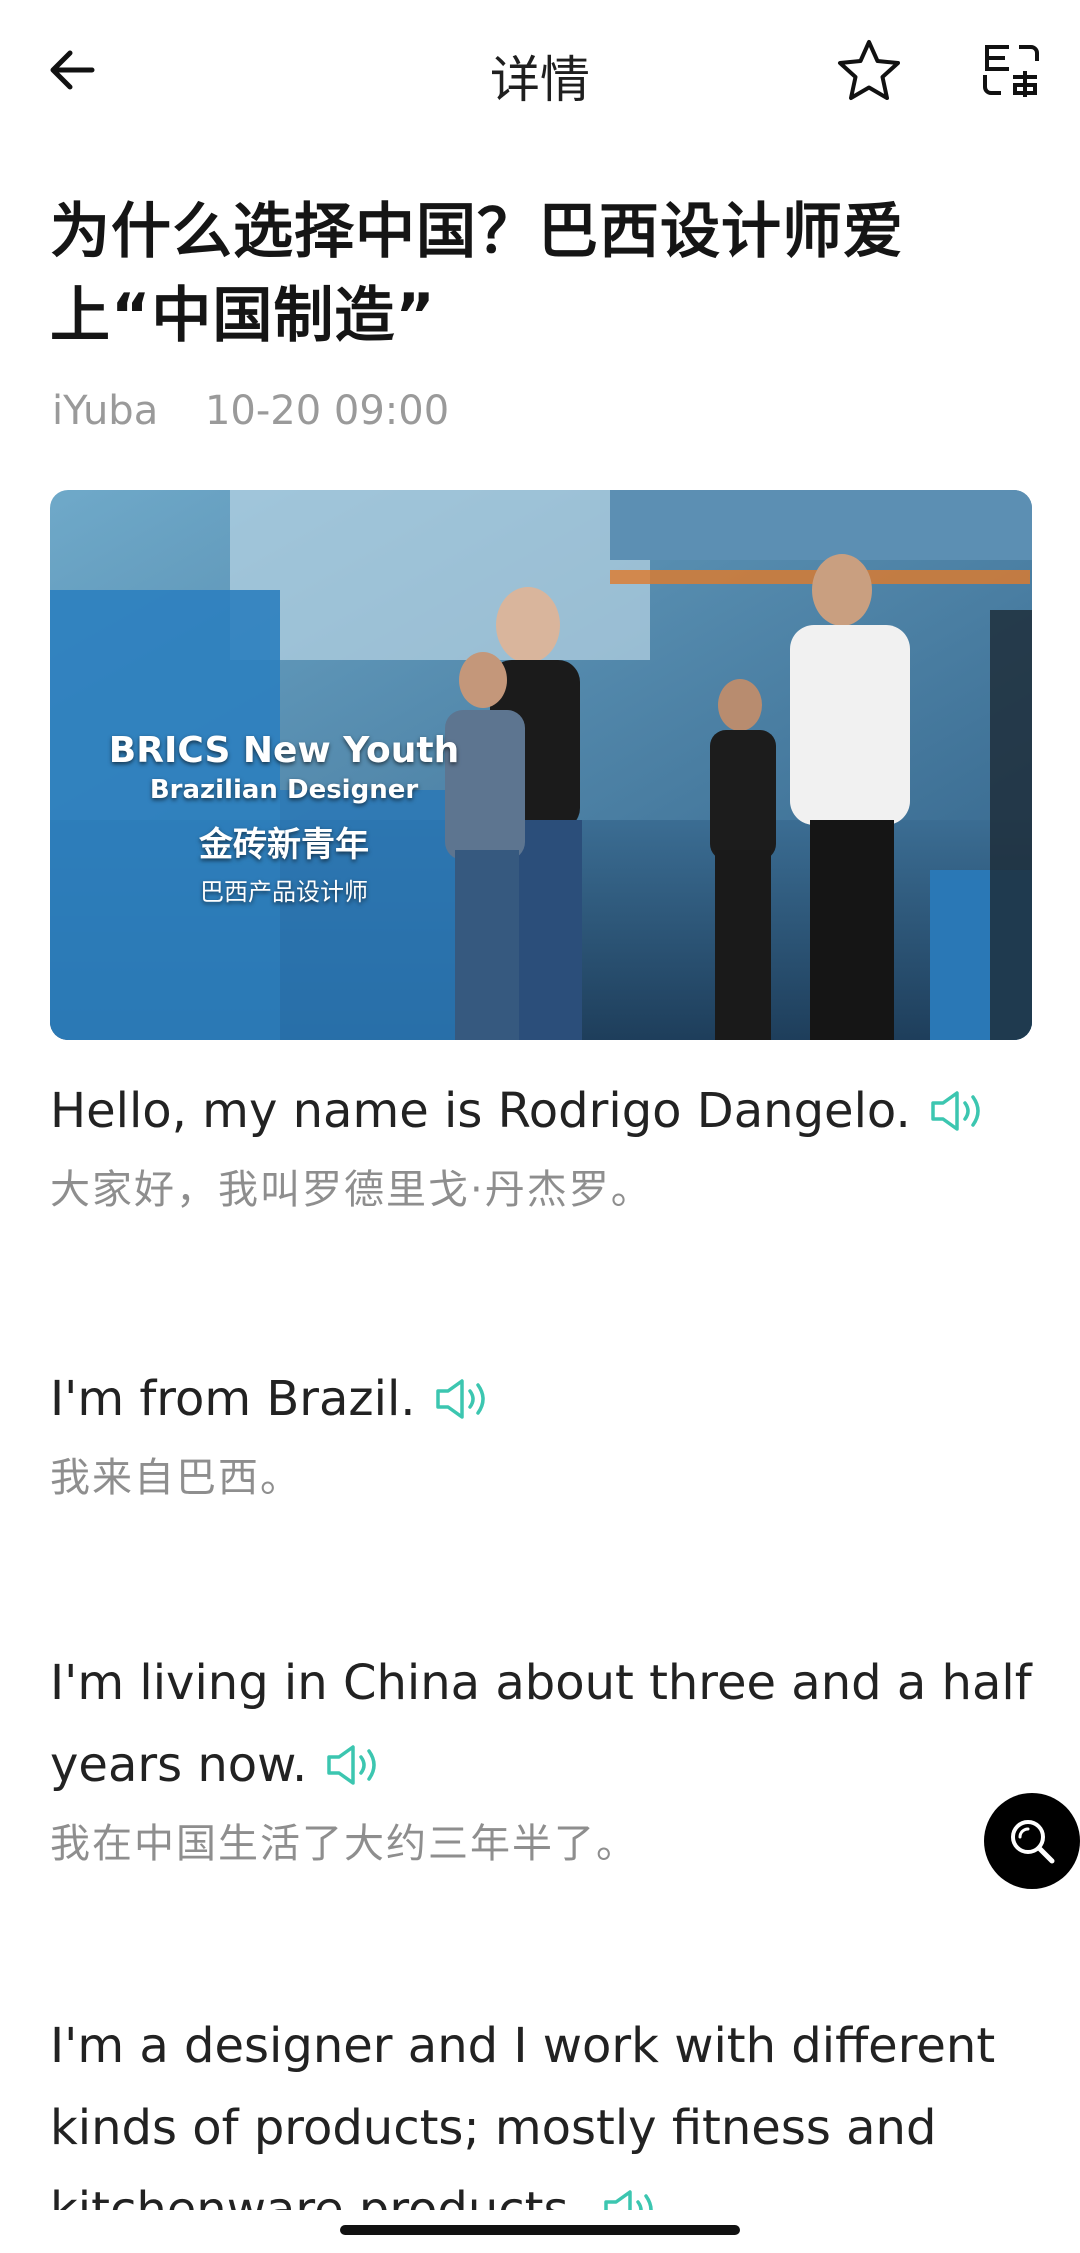  What do you see at coordinates (284, 892) in the screenshot?
I see `hero-caption-zh-subtitle: 巴西产品设计师` at bounding box center [284, 892].